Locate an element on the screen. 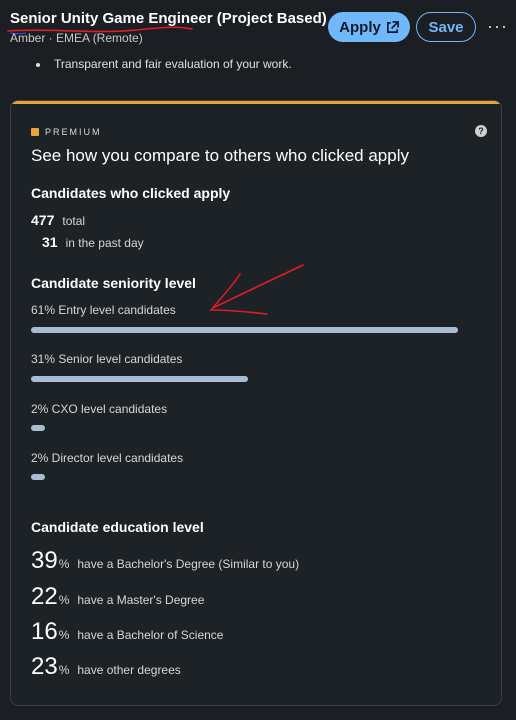  seniority-bar-senior is located at coordinates (139, 379).